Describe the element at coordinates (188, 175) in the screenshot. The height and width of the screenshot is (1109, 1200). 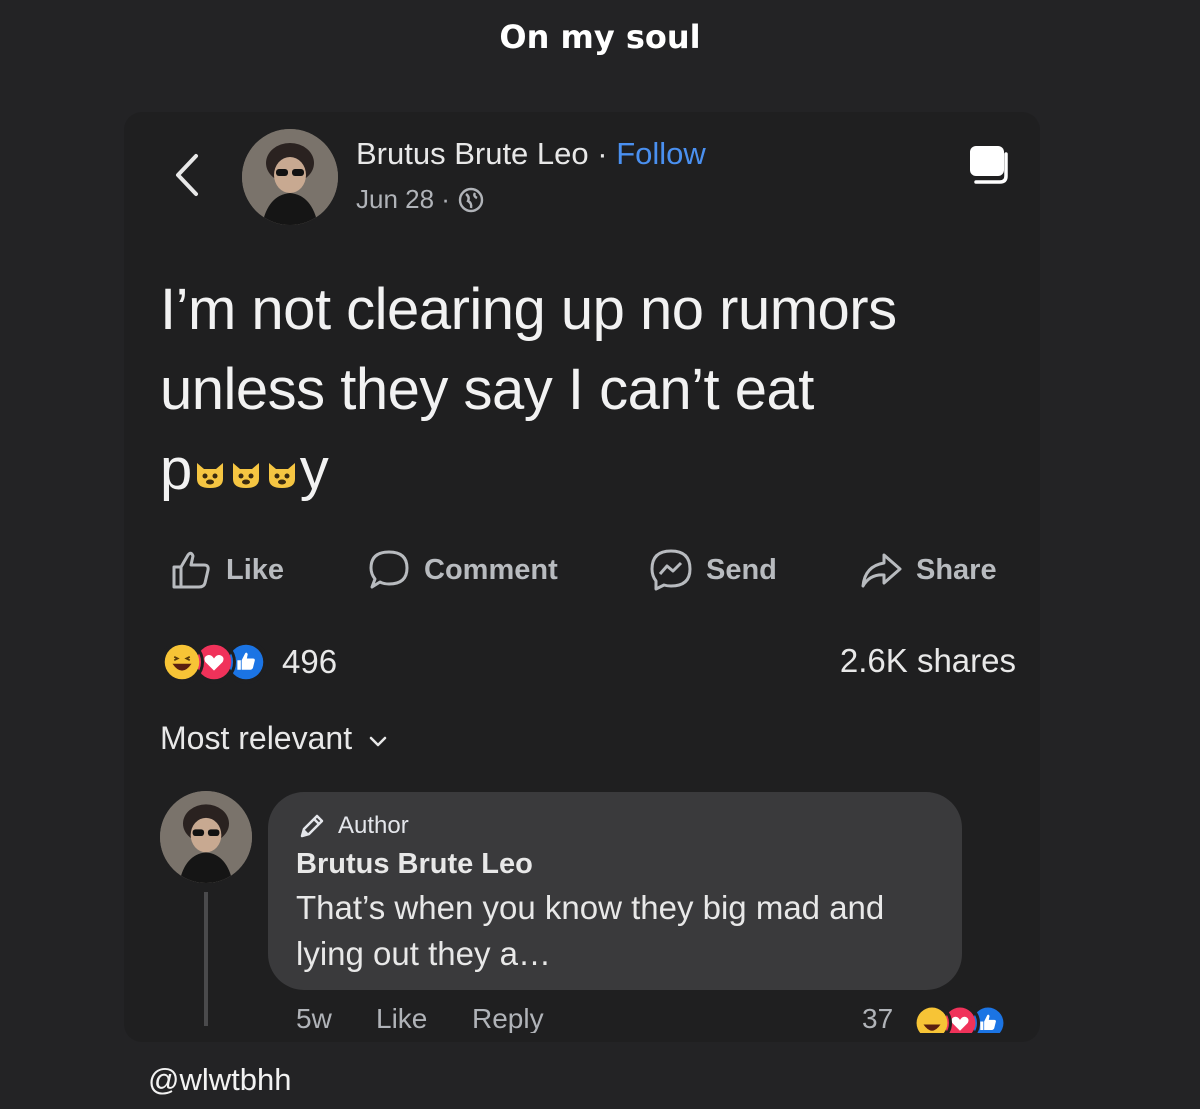
I see `back-icon` at that location.